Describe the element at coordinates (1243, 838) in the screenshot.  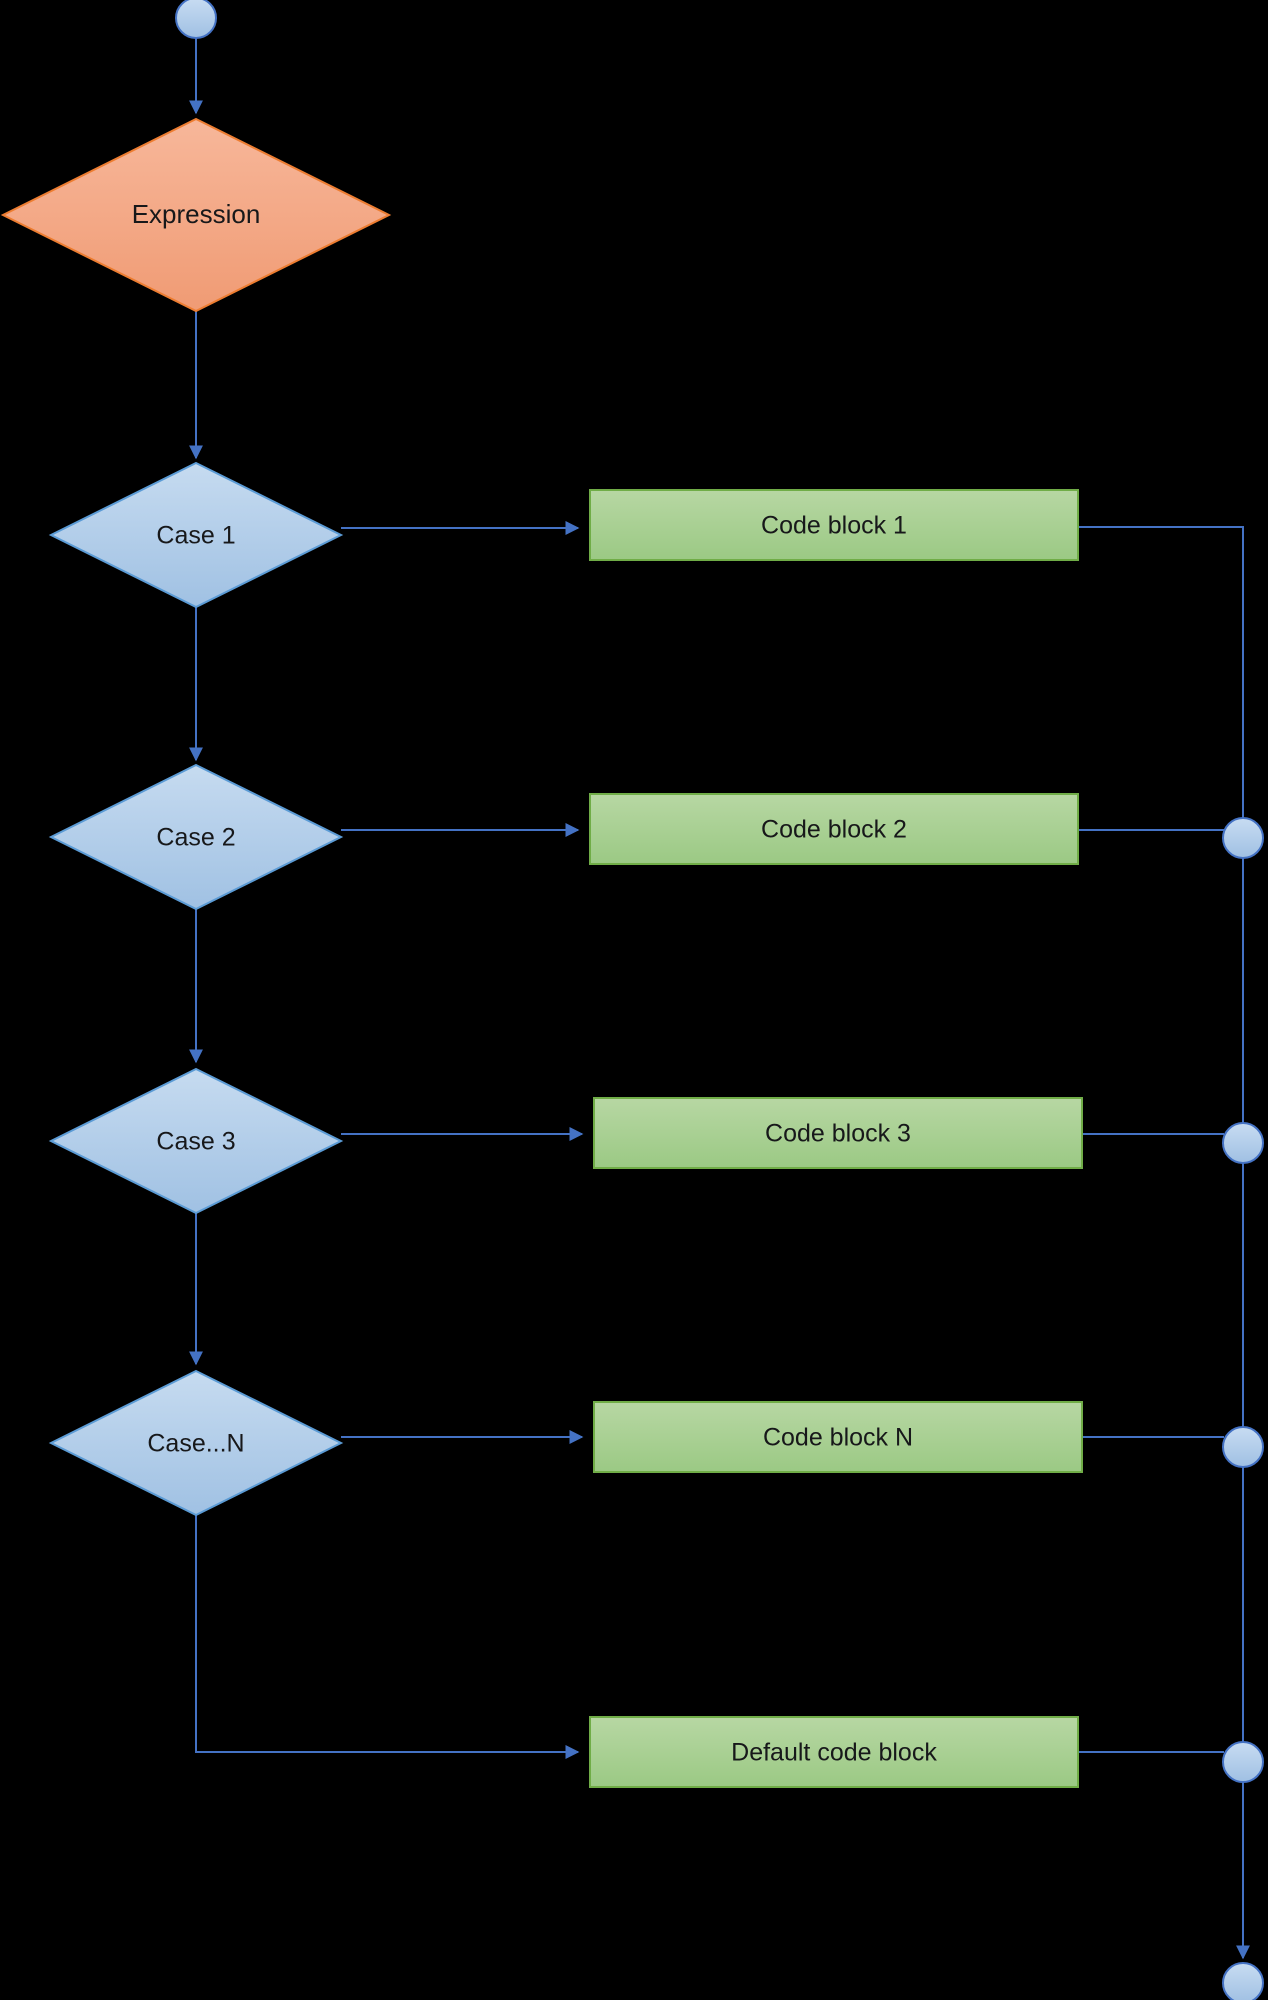
I see `junction-2-circle` at that location.